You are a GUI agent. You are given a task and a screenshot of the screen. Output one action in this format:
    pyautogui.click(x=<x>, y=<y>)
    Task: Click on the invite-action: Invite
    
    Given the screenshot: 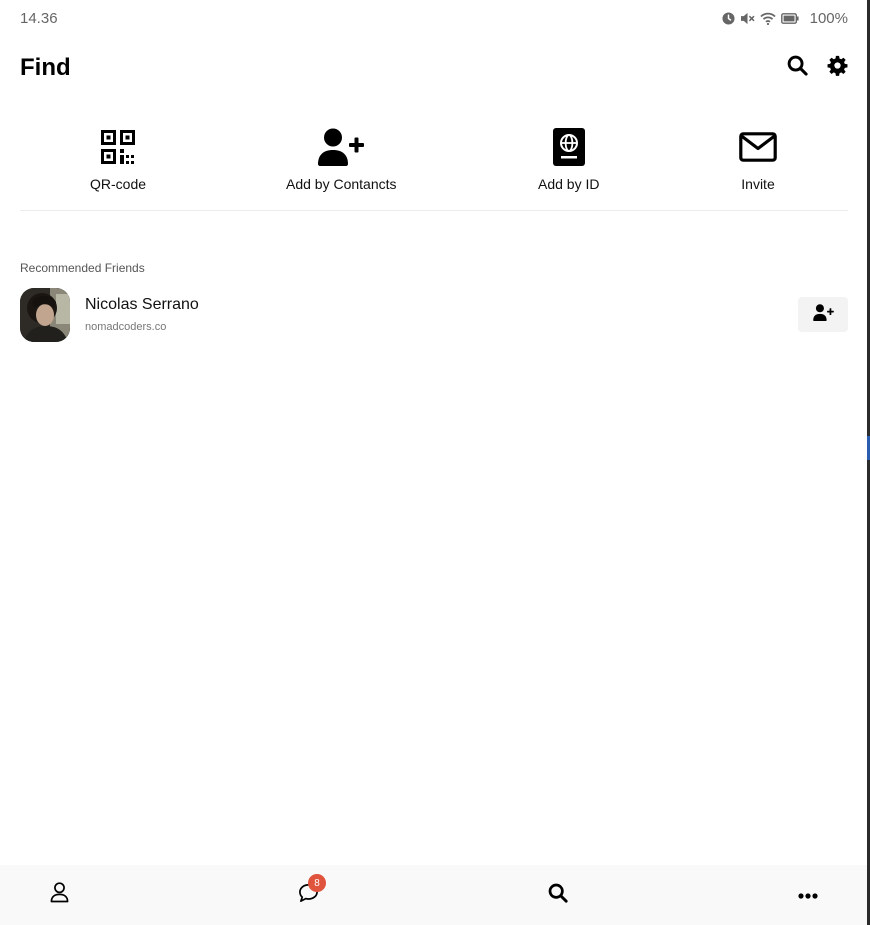 What is the action you would take?
    pyautogui.click(x=758, y=159)
    